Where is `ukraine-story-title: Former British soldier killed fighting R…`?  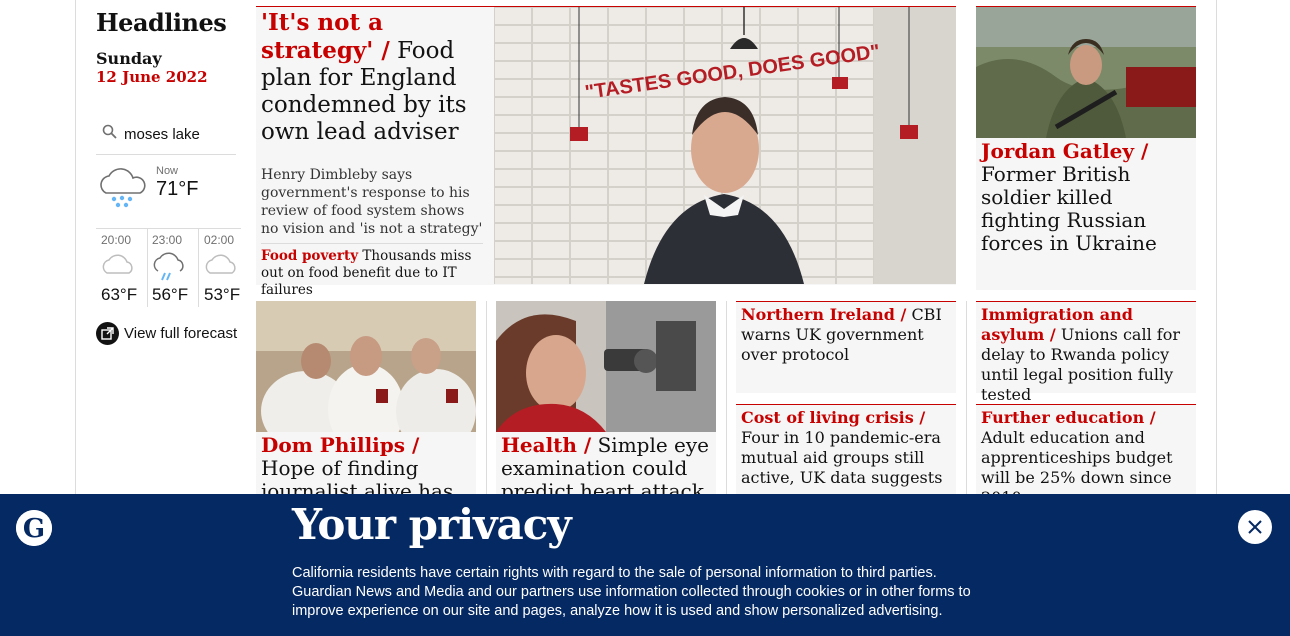 ukraine-story-title: Former British soldier killed fighting R… is located at coordinates (1069, 208).